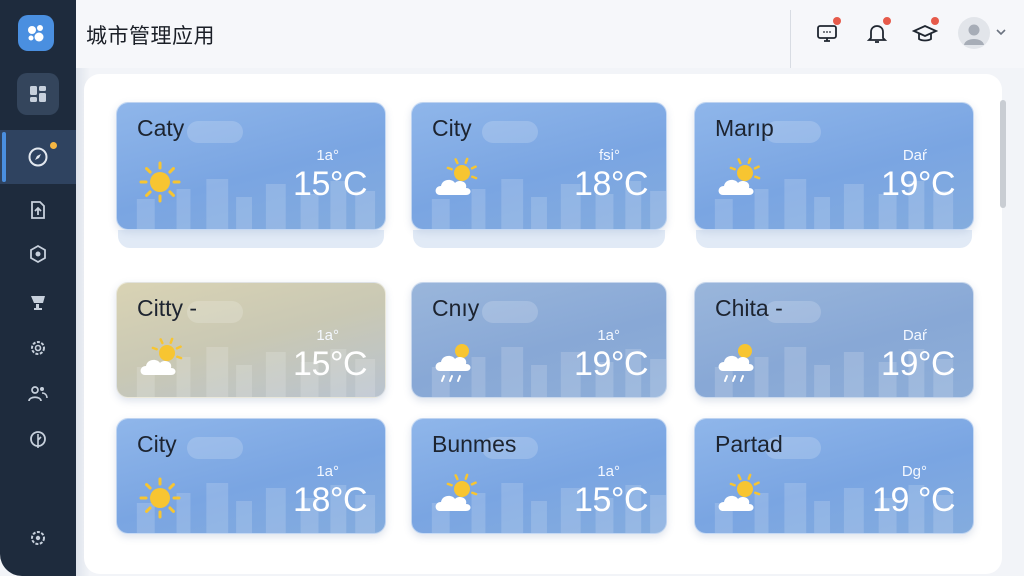 Image resolution: width=1024 pixels, height=576 pixels. I want to click on gear-icon, so click(38, 348).